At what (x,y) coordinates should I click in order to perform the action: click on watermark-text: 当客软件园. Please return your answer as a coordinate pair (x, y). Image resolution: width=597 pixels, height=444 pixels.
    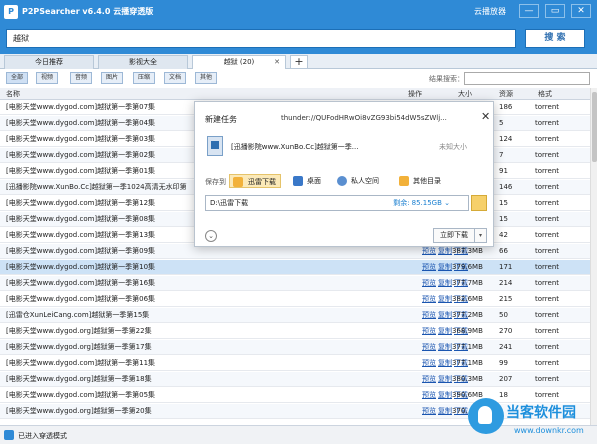
    Looking at the image, I should click on (541, 413).